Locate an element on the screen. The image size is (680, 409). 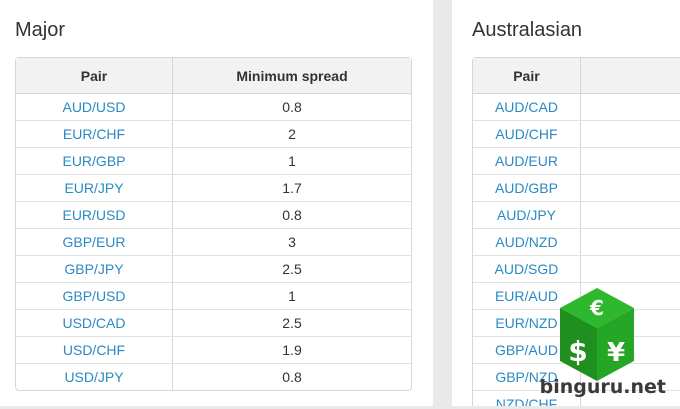
table-row: AUD/NZD is located at coordinates (576, 241).